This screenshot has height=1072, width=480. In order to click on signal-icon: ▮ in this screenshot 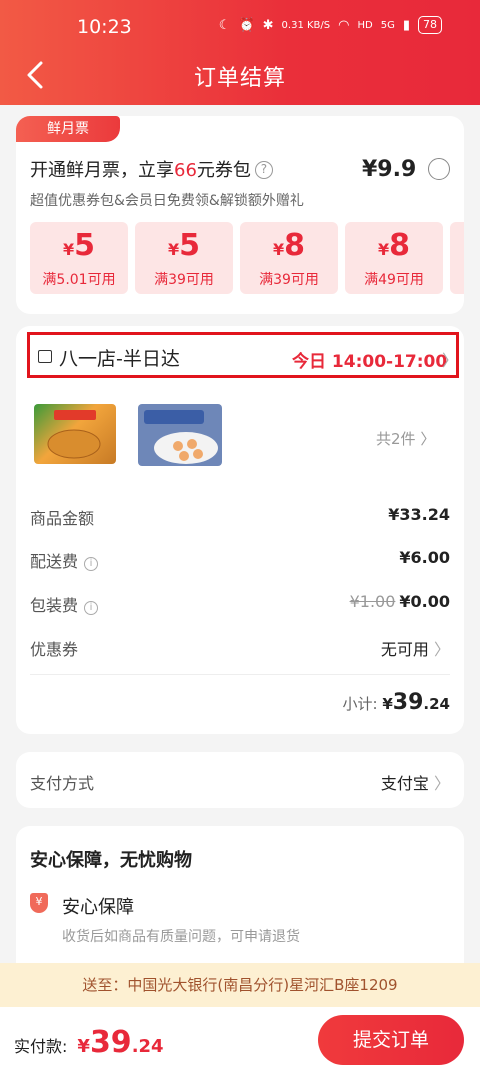, I will do `click(406, 25)`.